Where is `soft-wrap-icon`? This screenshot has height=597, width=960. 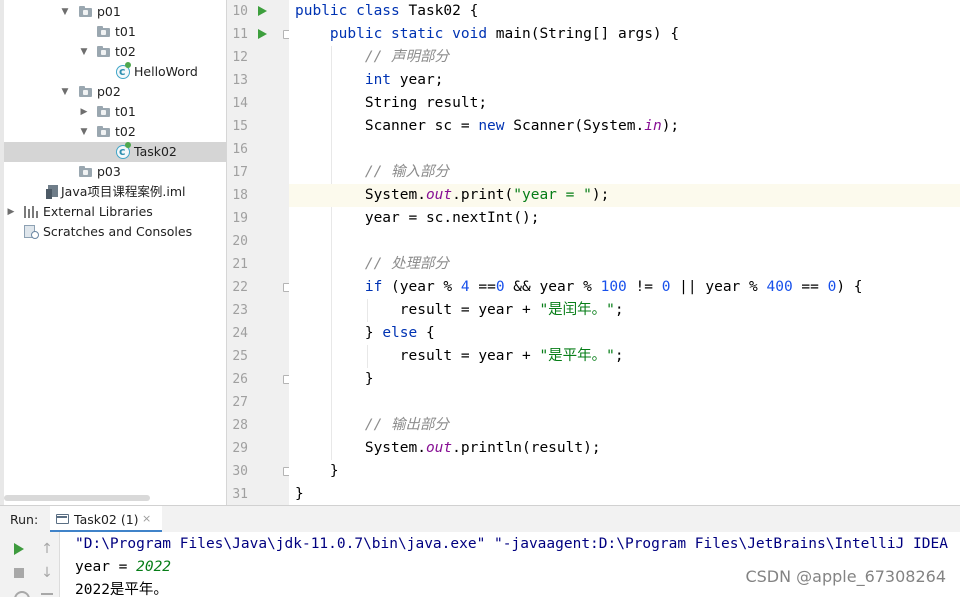
soft-wrap-icon is located at coordinates (47, 592).